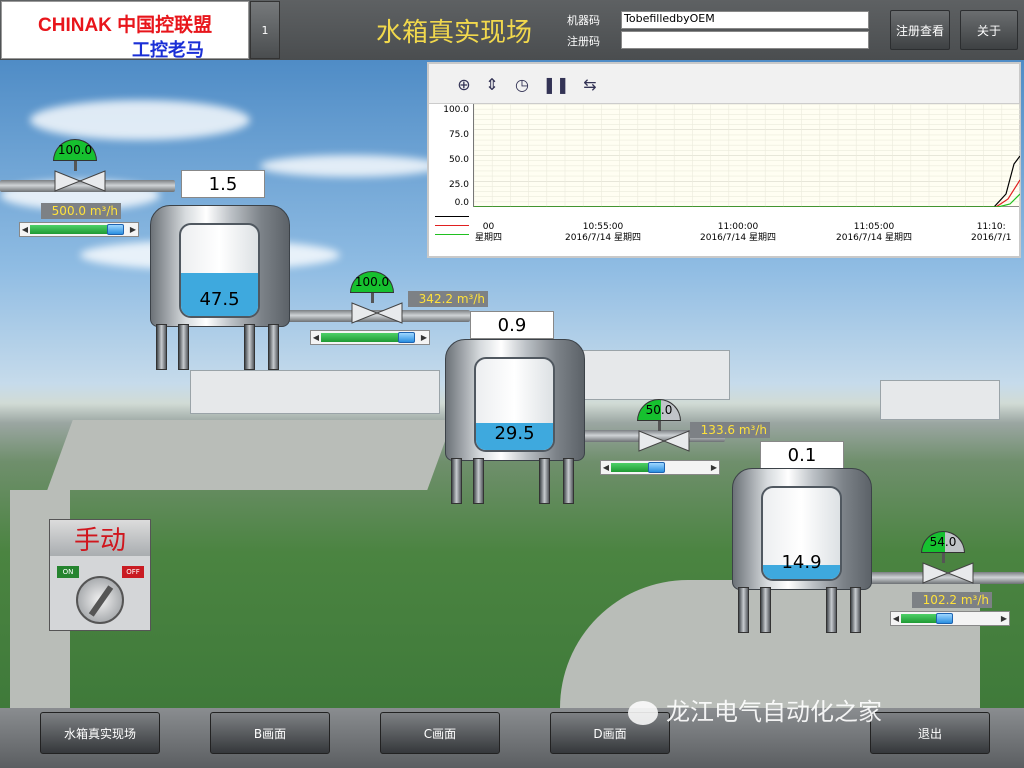 The height and width of the screenshot is (768, 1024). What do you see at coordinates (100, 575) in the screenshot?
I see `manual-mode-panel: 手动 ON OFF` at bounding box center [100, 575].